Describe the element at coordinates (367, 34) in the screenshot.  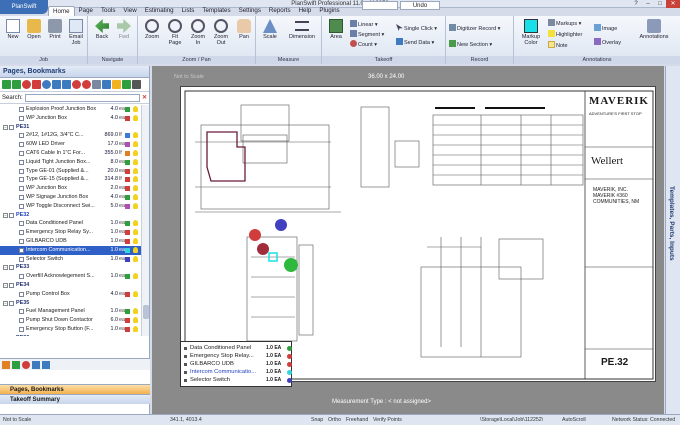
I see `segment-button: Segment ▾` at that location.